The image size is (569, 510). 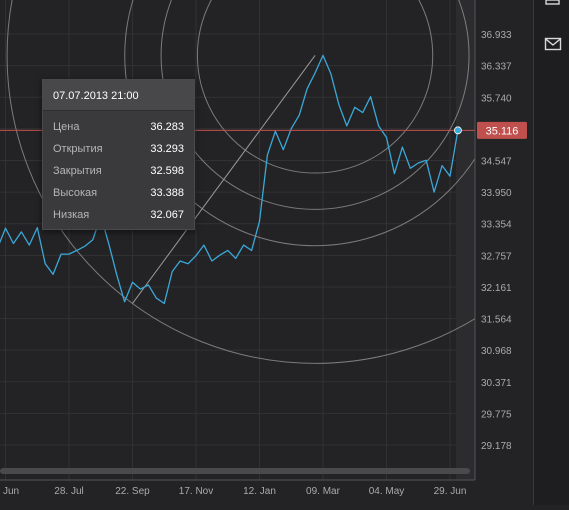 What do you see at coordinates (450, 491) in the screenshot?
I see `x-tick-label: 29. Jun` at bounding box center [450, 491].